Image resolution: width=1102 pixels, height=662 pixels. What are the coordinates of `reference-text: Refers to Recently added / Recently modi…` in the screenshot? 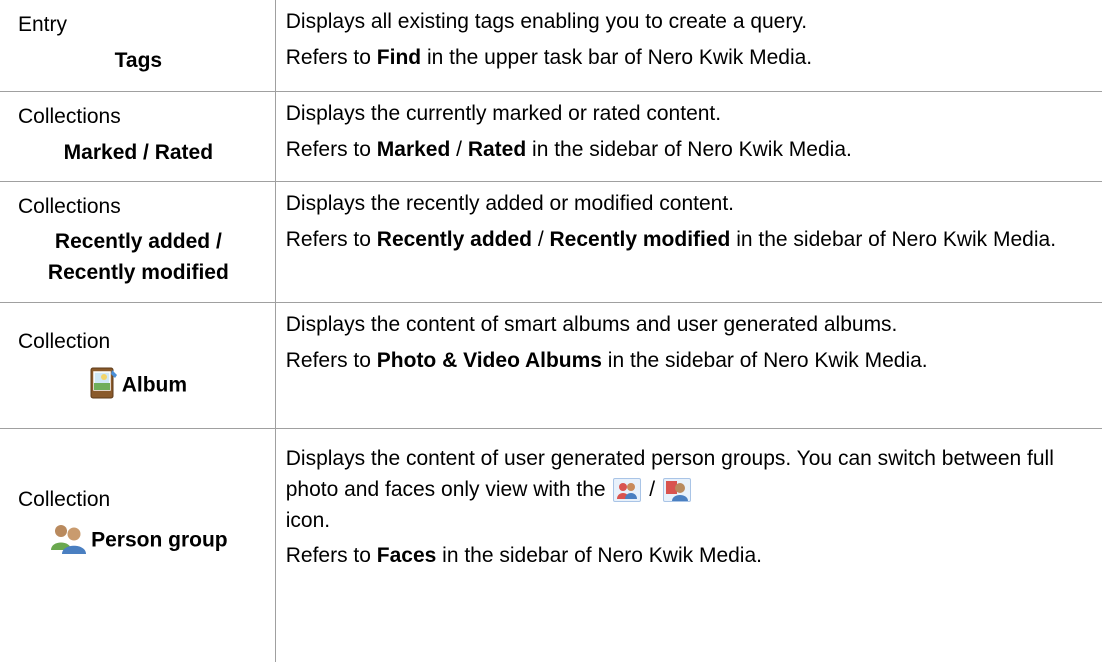 It's located at (671, 239).